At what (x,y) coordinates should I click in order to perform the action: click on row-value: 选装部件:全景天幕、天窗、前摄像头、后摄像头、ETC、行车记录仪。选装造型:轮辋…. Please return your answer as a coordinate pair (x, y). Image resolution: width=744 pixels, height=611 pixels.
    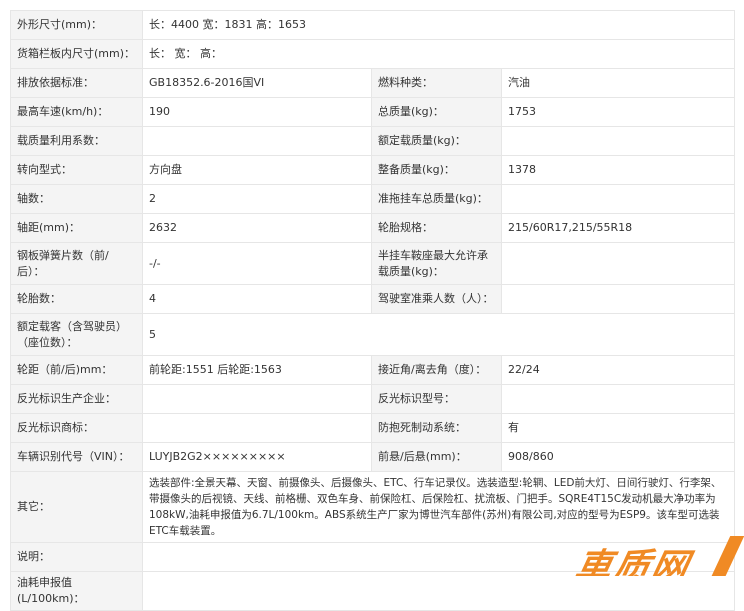
    Looking at the image, I should click on (438, 507).